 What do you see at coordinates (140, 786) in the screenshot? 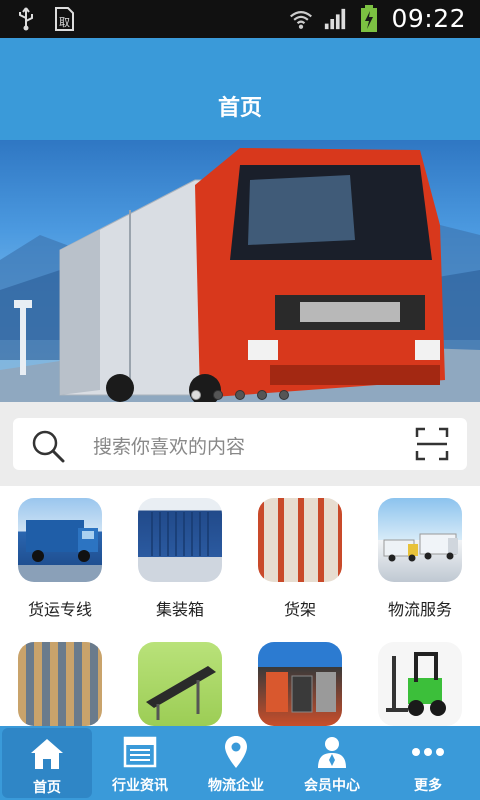
I see `nav-label: 行业资讯` at bounding box center [140, 786].